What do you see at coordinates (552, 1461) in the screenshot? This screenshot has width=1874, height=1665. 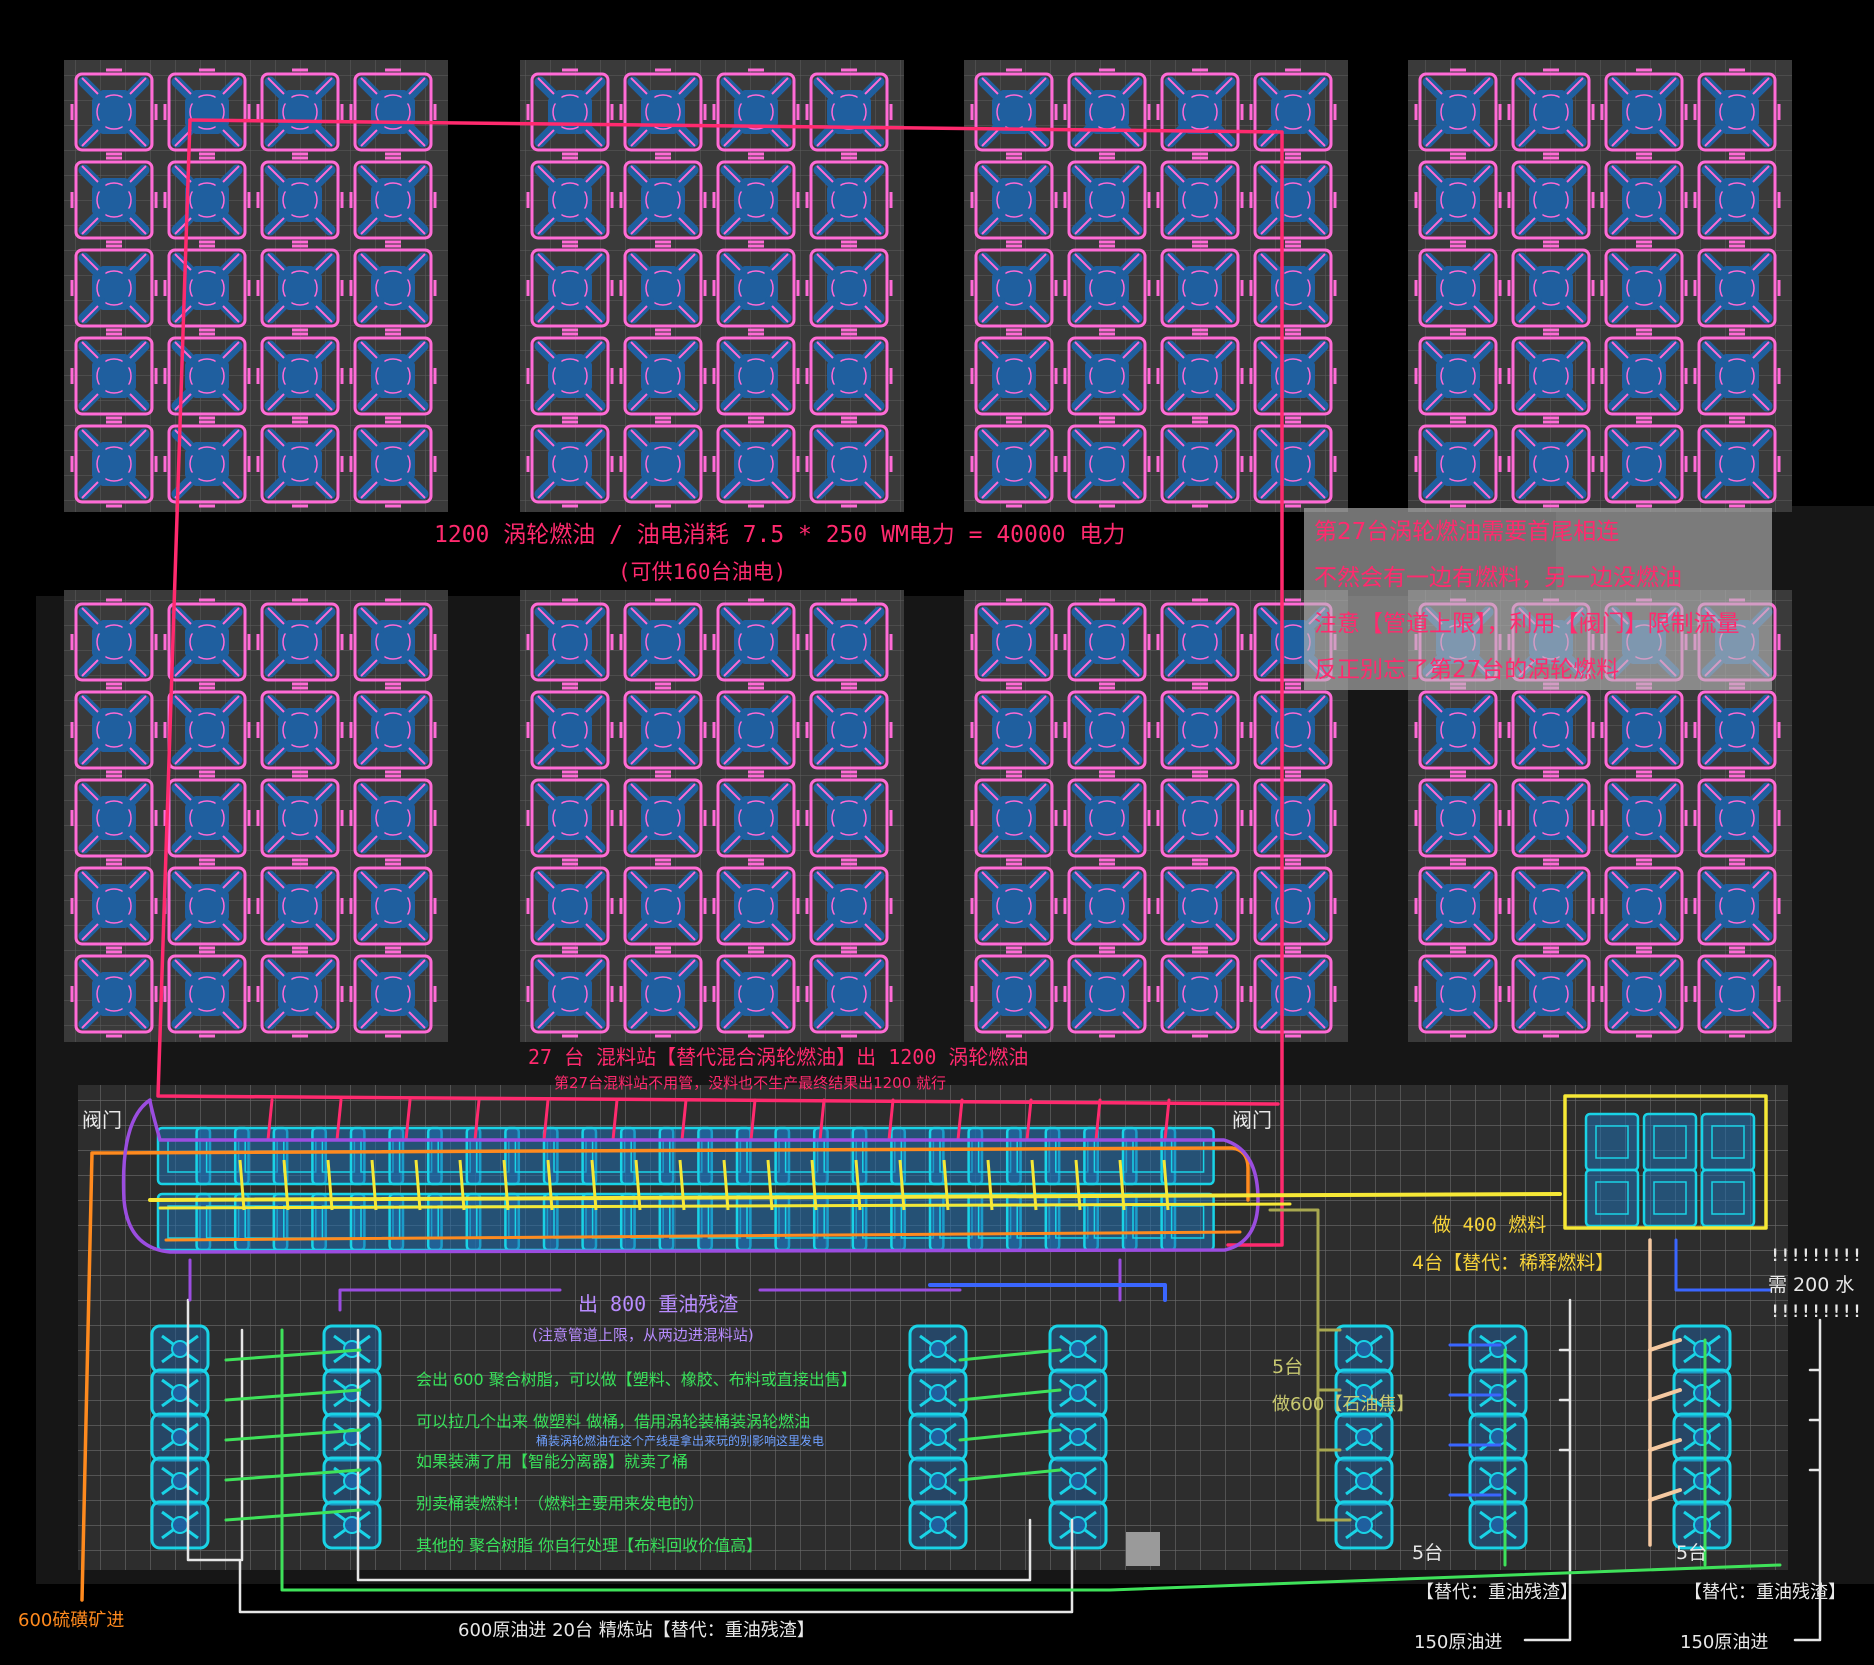 I see `resin-note-3: 如果装满了用【智能分离器】就卖了桶` at bounding box center [552, 1461].